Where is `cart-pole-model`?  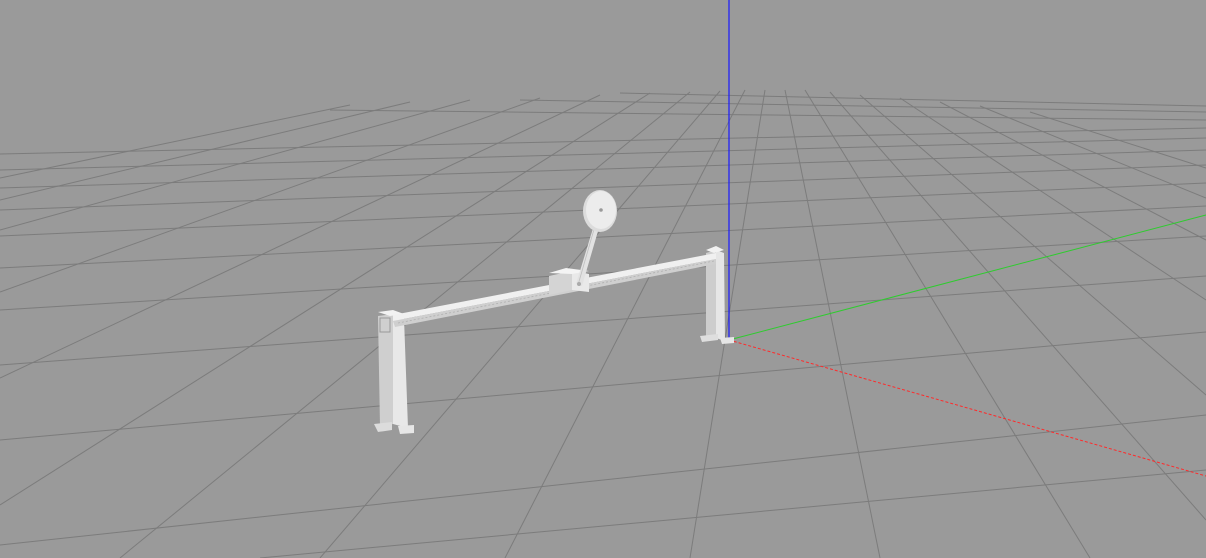 cart-pole-model is located at coordinates (554, 312).